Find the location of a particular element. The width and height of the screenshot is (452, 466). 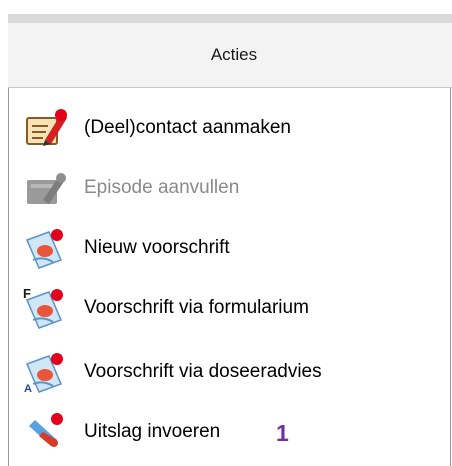

action-enter-result: Uitslag invoeren is located at coordinates (229, 432).